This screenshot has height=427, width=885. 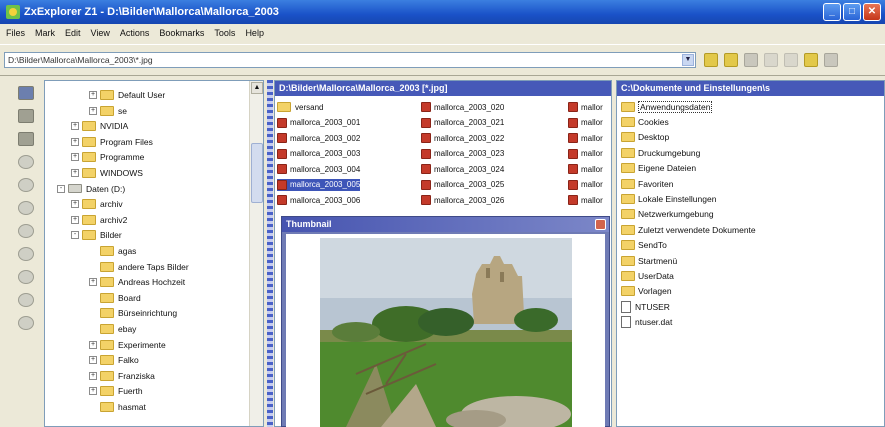 I want to click on panel-layout-icon, so click(x=831, y=60).